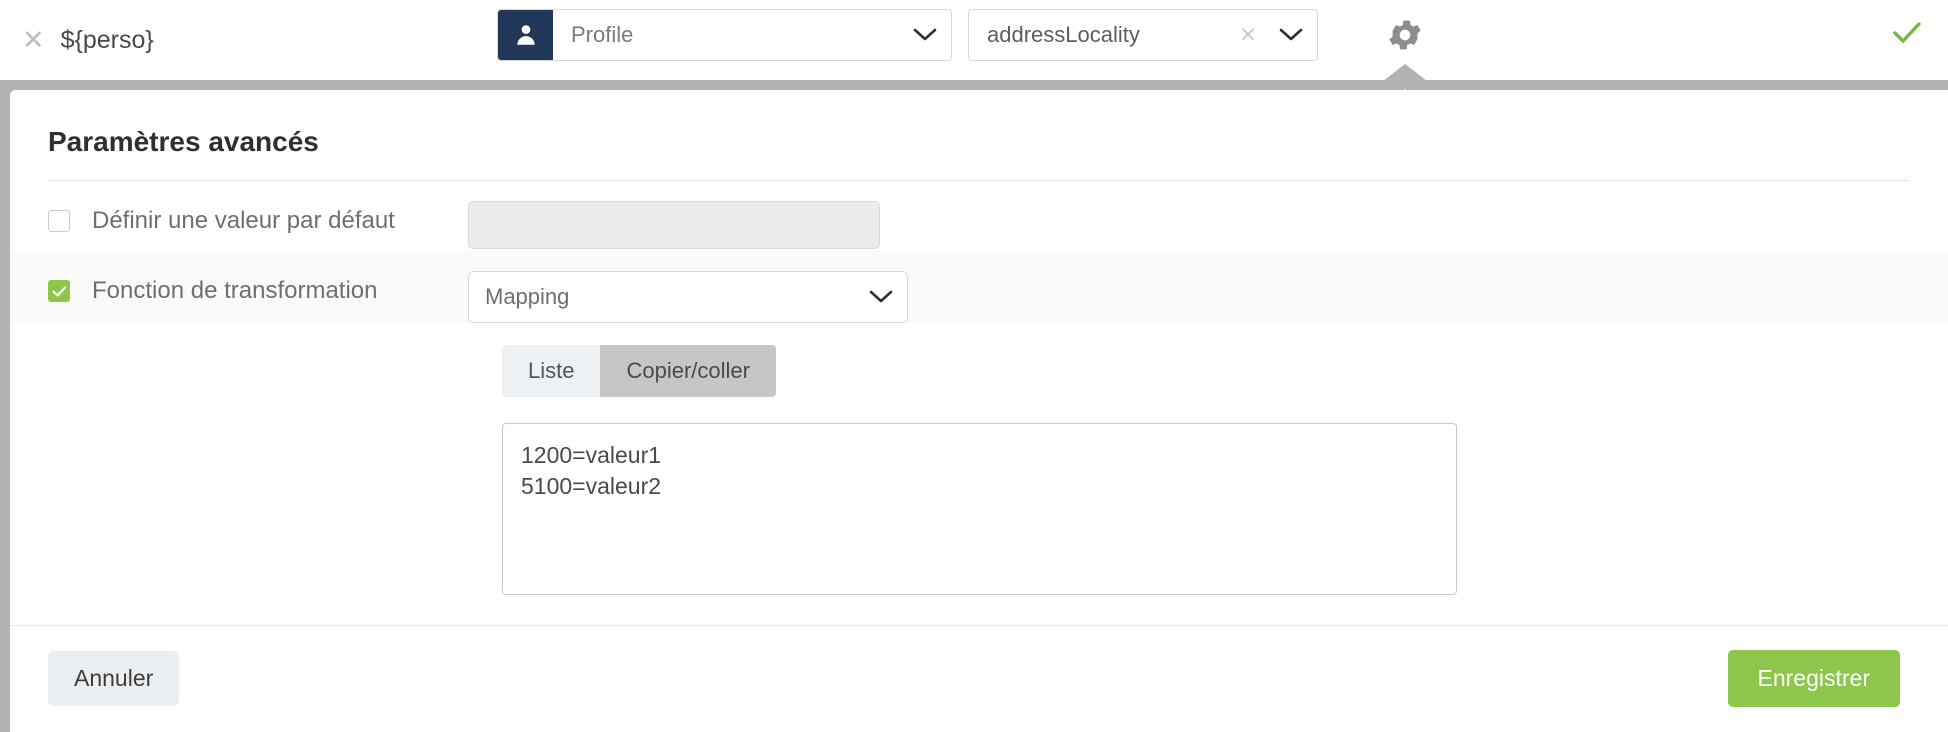 The width and height of the screenshot is (1948, 732). What do you see at coordinates (243, 220) in the screenshot?
I see `default-value-label: Définir une valeur par défaut` at bounding box center [243, 220].